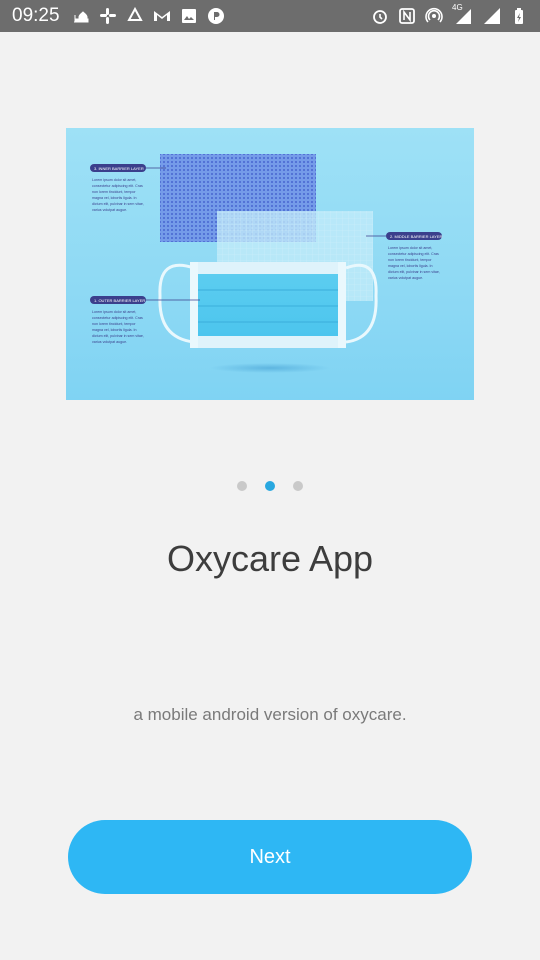 Image resolution: width=540 pixels, height=960 pixels. Describe the element at coordinates (463, 14) in the screenshot. I see `signal-4g-icon: 4G` at that location.